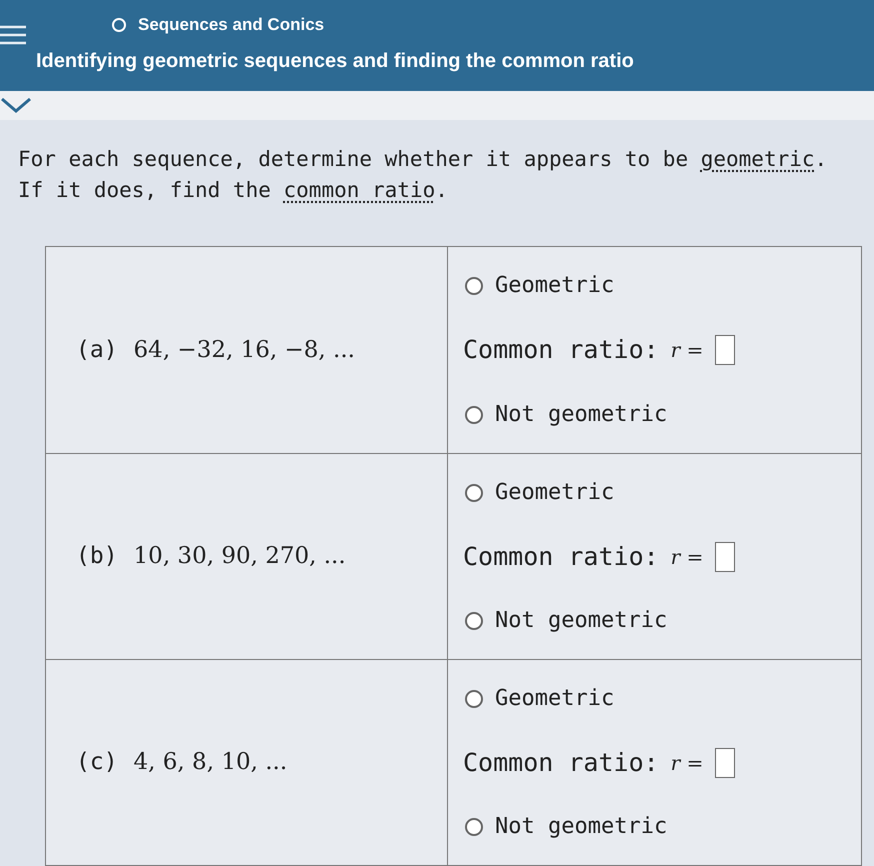 The height and width of the screenshot is (866, 874). I want to click on part-label: (c), so click(97, 763).